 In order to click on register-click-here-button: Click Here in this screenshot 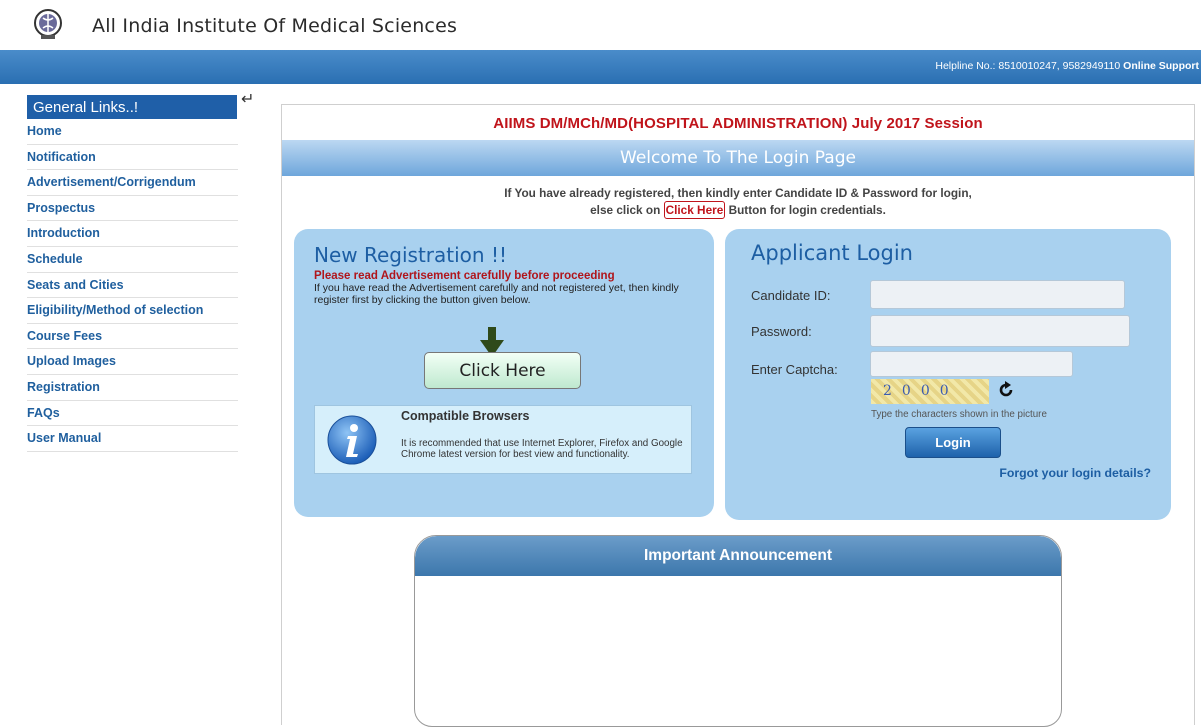, I will do `click(502, 370)`.